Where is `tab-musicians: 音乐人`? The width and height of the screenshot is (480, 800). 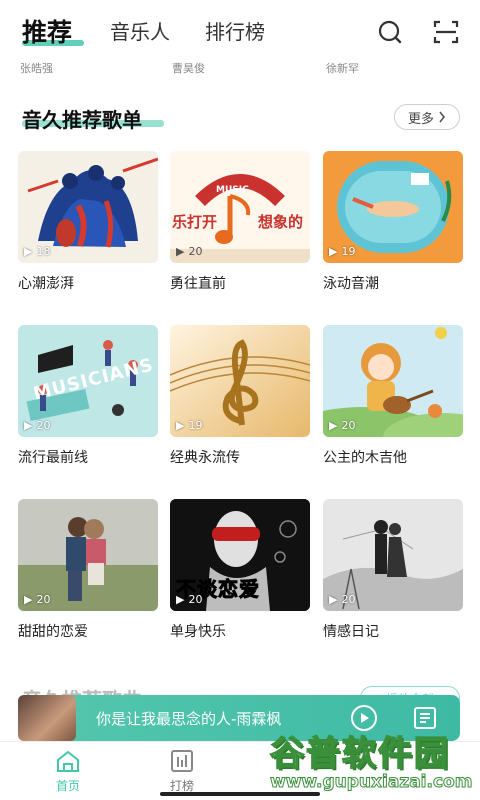
tab-musicians: 音乐人 is located at coordinates (140, 30).